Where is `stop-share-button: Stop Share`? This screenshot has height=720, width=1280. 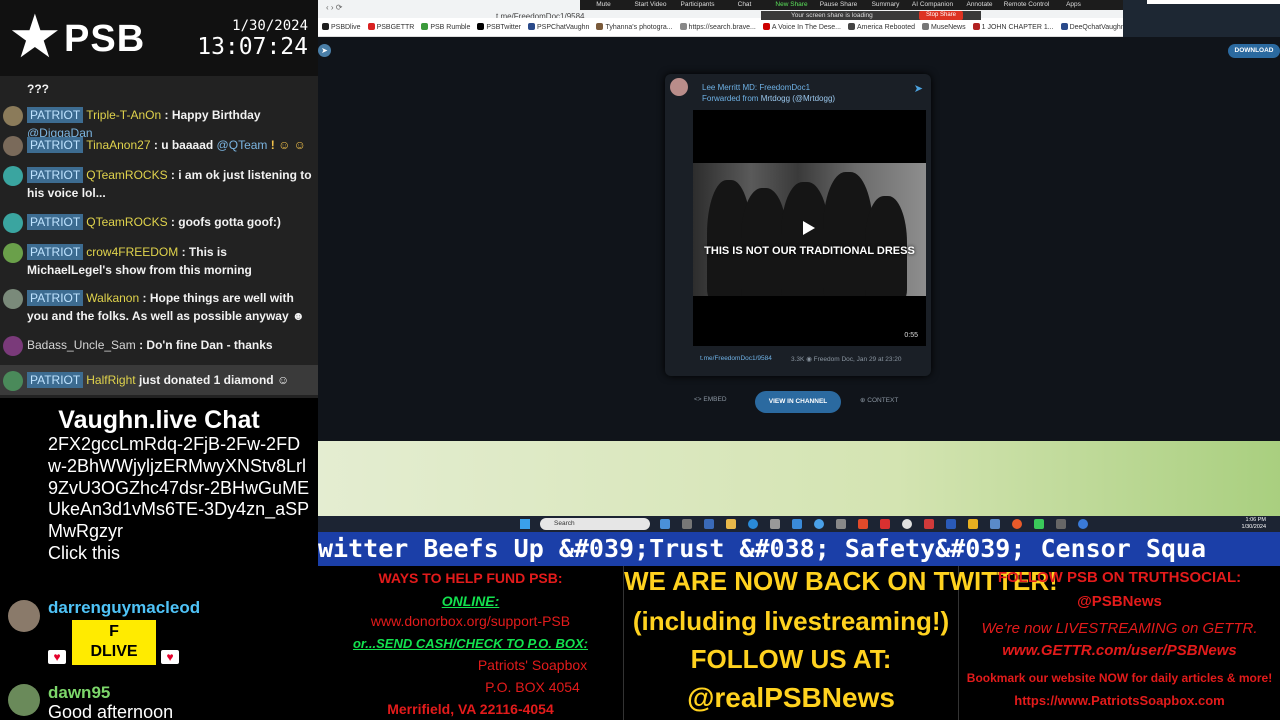 stop-share-button: Stop Share is located at coordinates (941, 15).